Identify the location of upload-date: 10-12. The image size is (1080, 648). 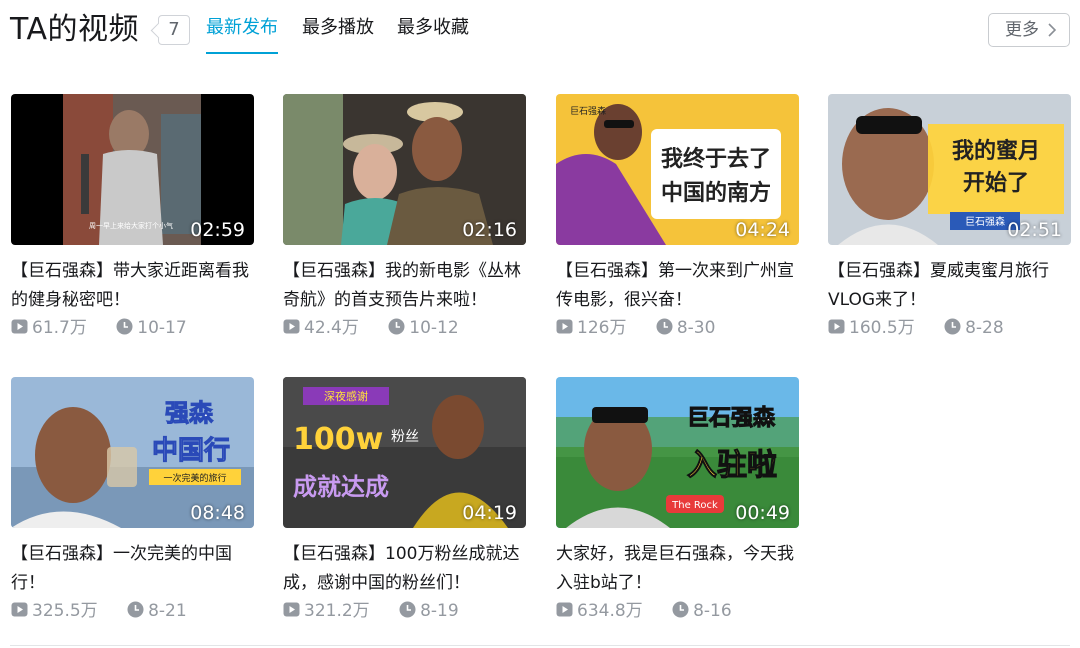
(423, 328).